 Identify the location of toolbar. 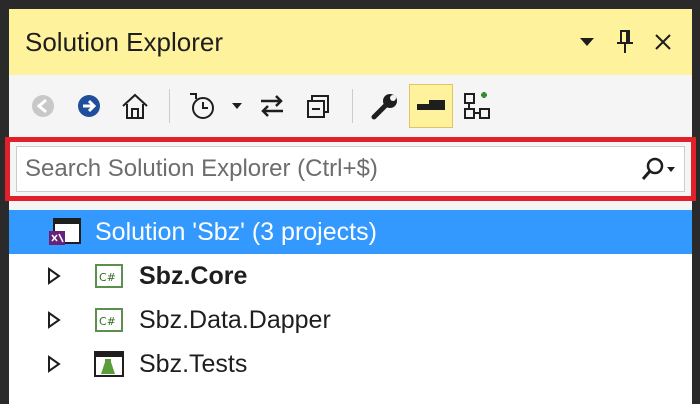
(350, 106).